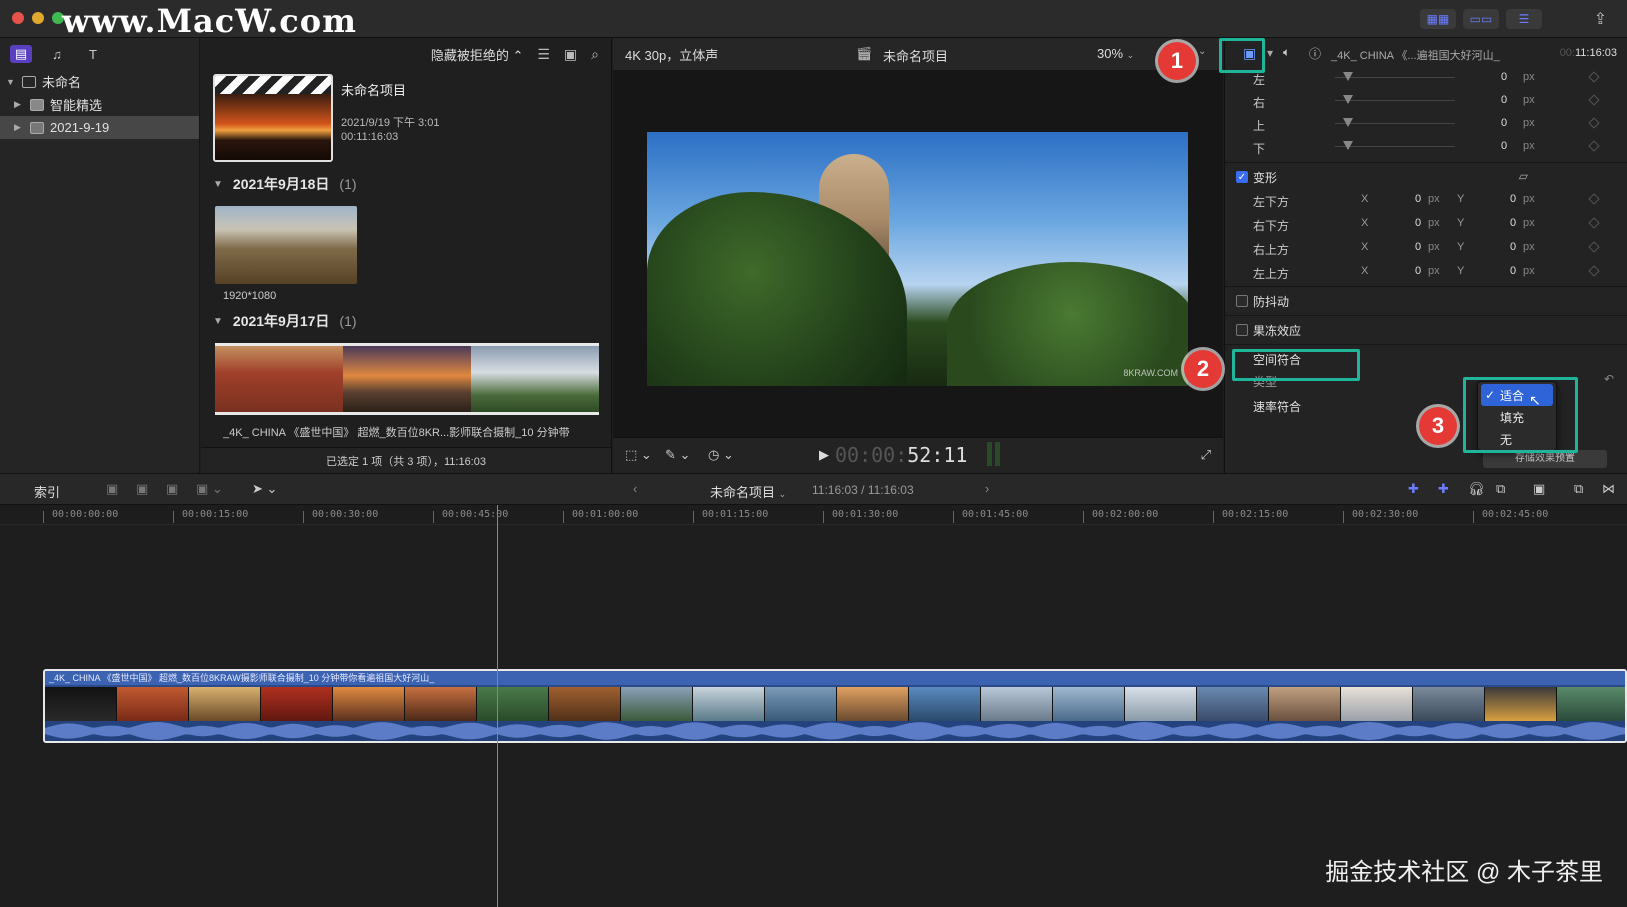 The width and height of the screenshot is (1627, 907). Describe the element at coordinates (1115, 53) in the screenshot. I see `zoom-popup: 30% ⌄` at that location.